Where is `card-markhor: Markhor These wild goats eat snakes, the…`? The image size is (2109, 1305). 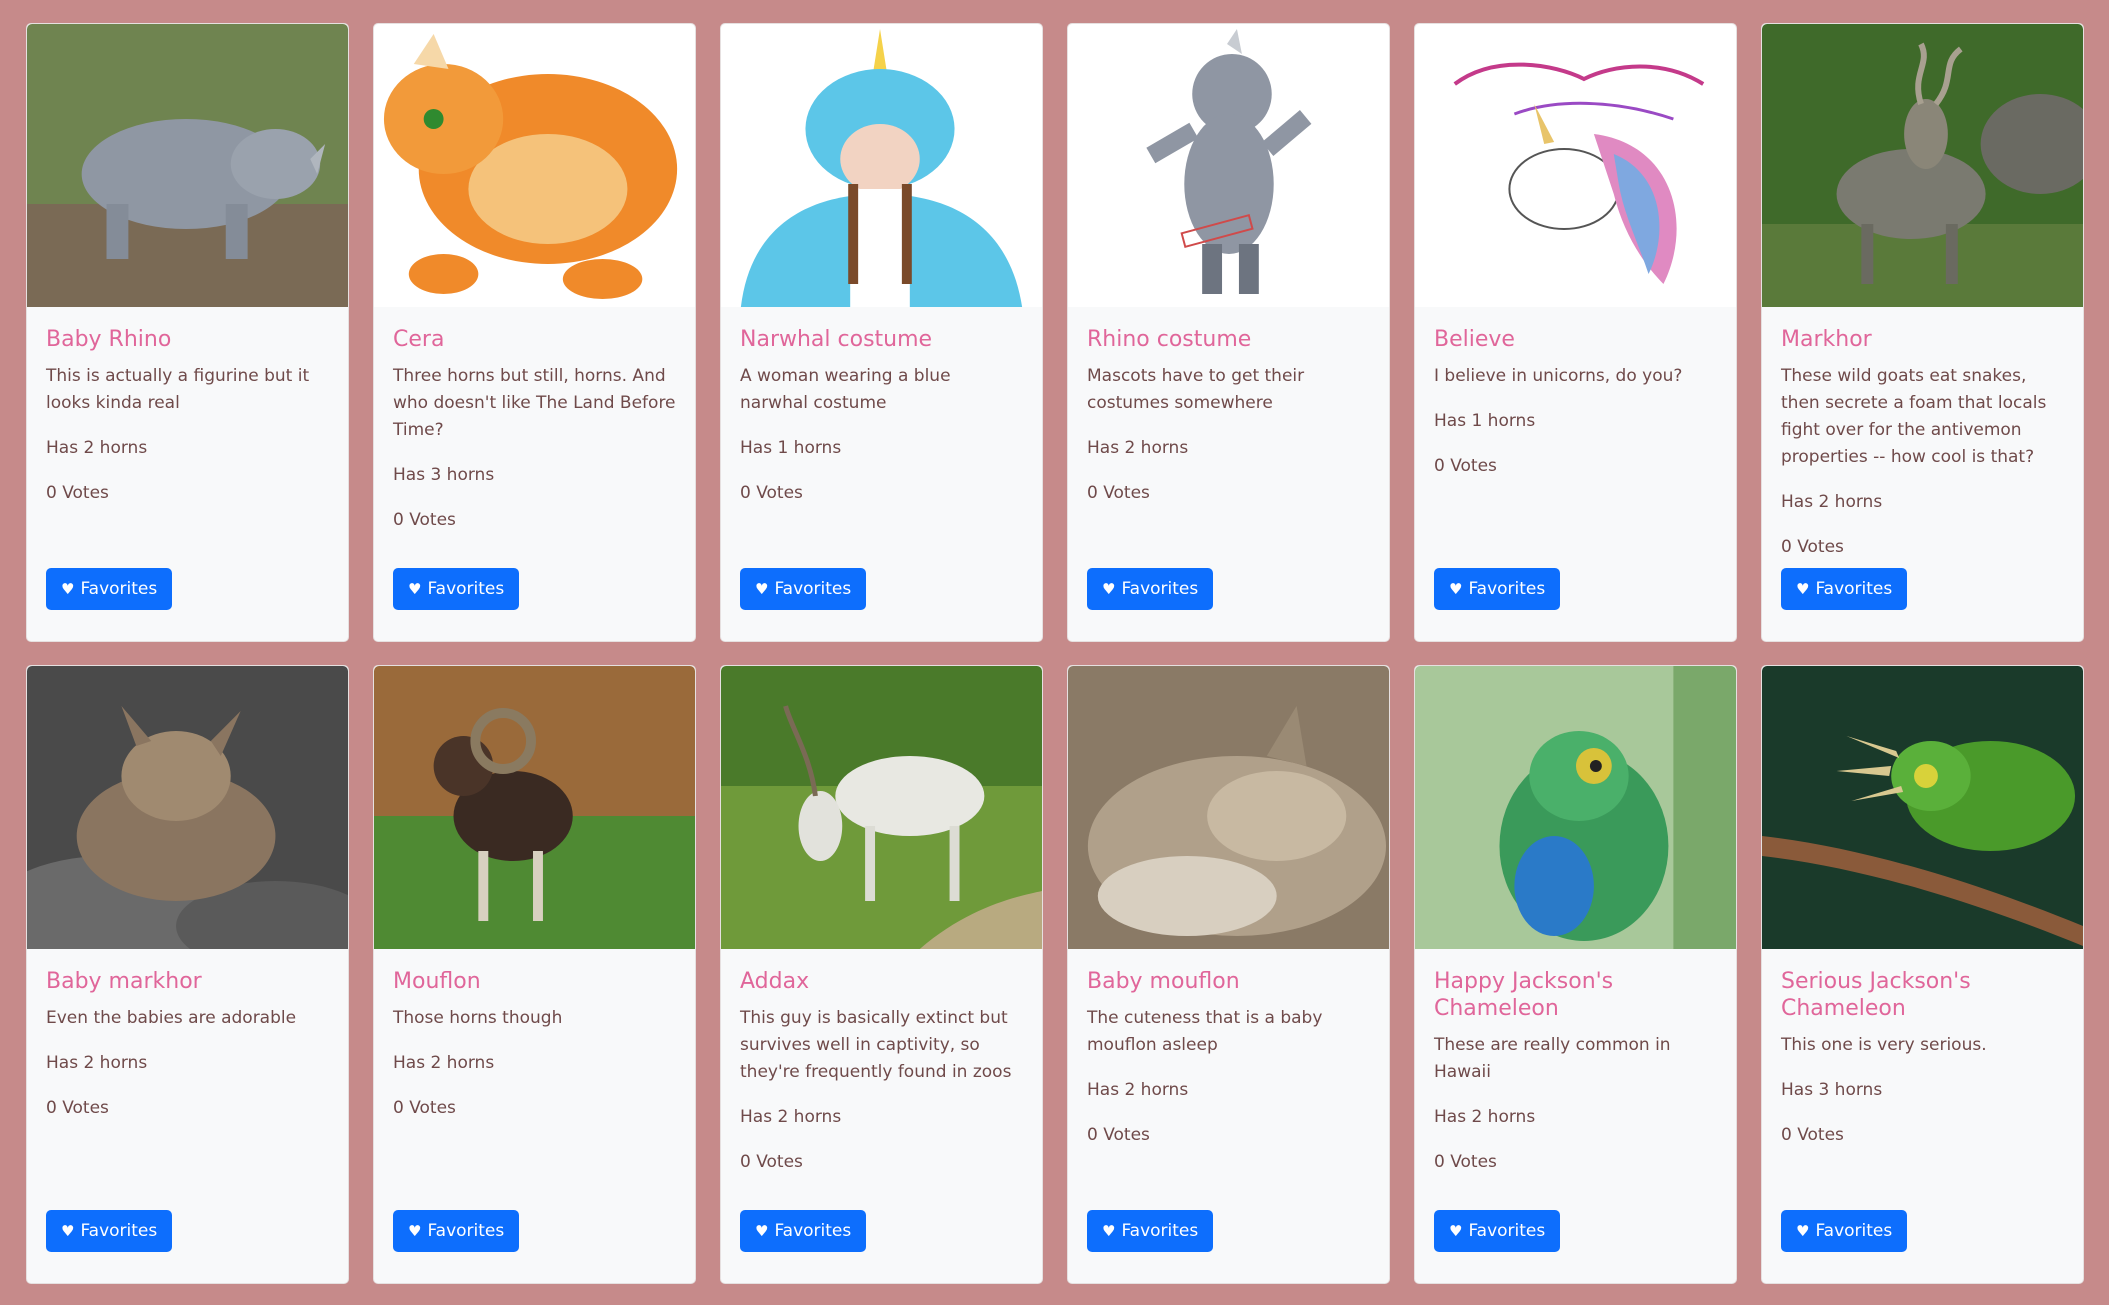 card-markhor: Markhor These wild goats eat snakes, the… is located at coordinates (1922, 332).